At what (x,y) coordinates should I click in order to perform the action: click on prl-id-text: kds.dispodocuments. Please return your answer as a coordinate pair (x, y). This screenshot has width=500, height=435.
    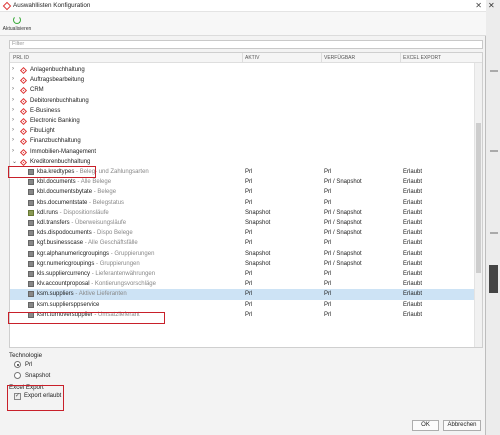
    Looking at the image, I should click on (64, 233).